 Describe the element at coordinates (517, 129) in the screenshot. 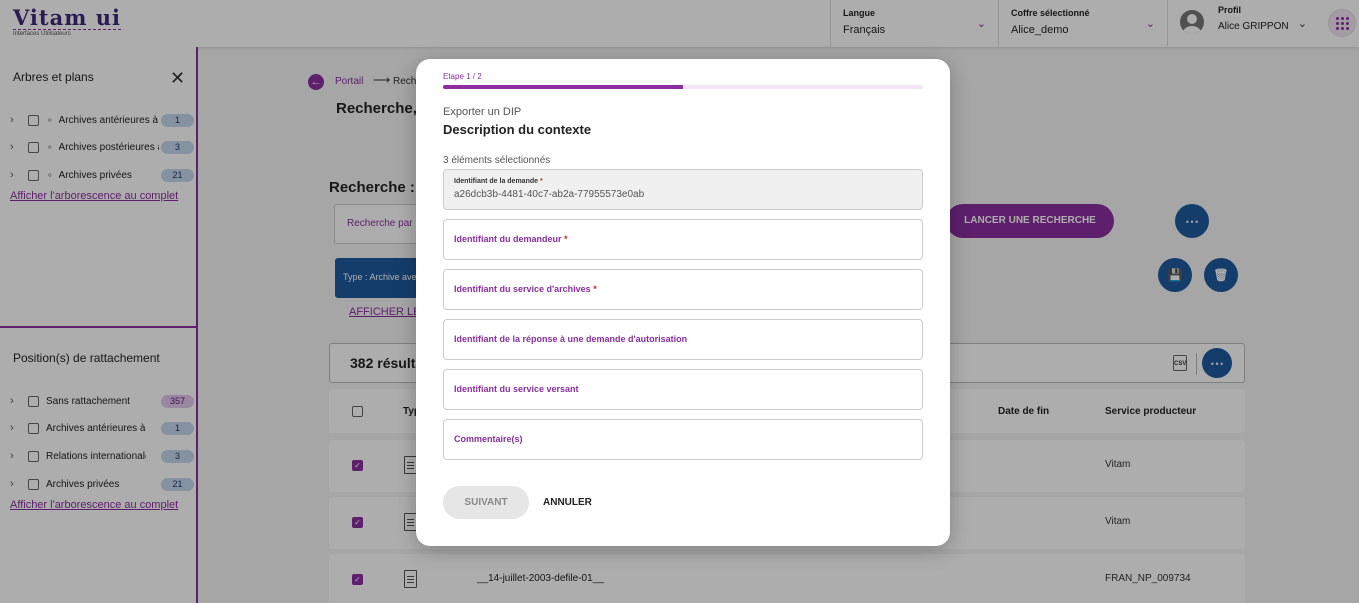

I see `dialog-title: Description du contexte` at that location.